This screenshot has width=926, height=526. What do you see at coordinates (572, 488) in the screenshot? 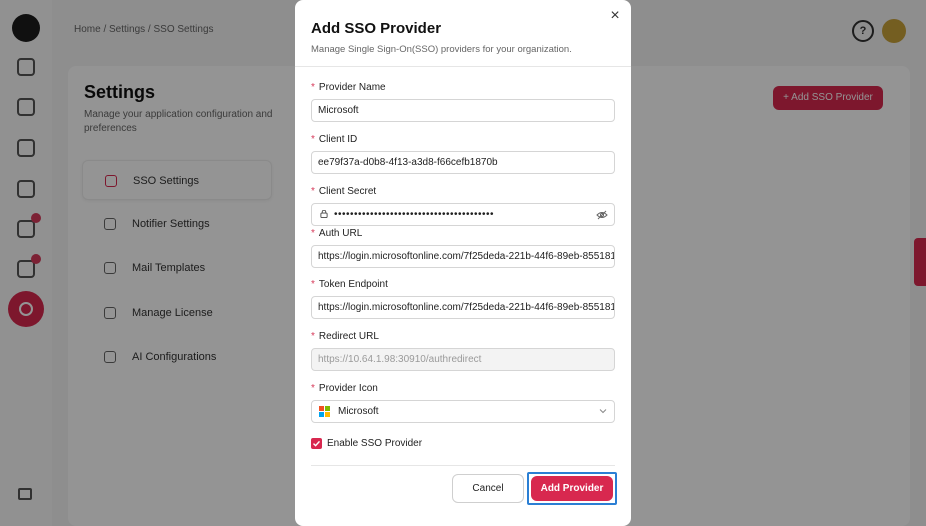
I see `add-provider-button: Add Provider` at bounding box center [572, 488].